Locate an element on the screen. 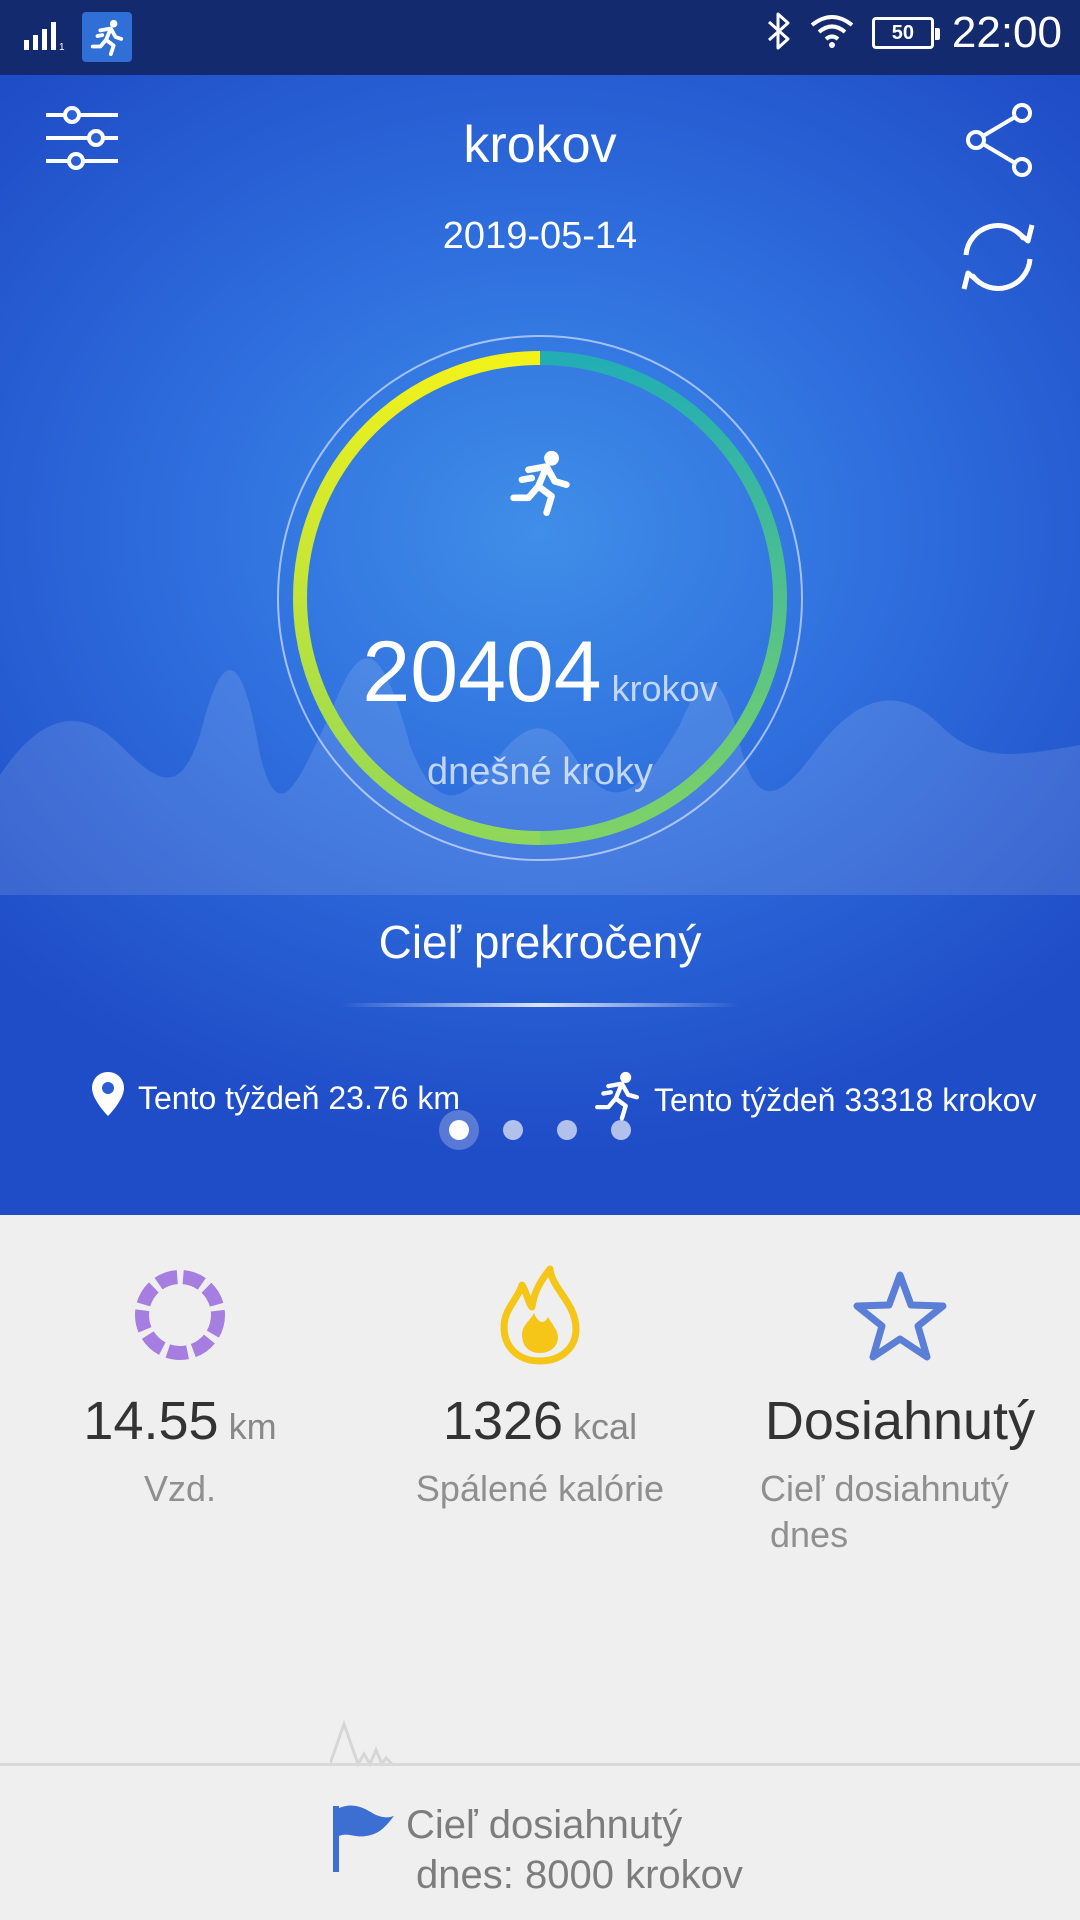  week-steps-text: Tento týždeň 33318 krokov is located at coordinates (845, 1099).